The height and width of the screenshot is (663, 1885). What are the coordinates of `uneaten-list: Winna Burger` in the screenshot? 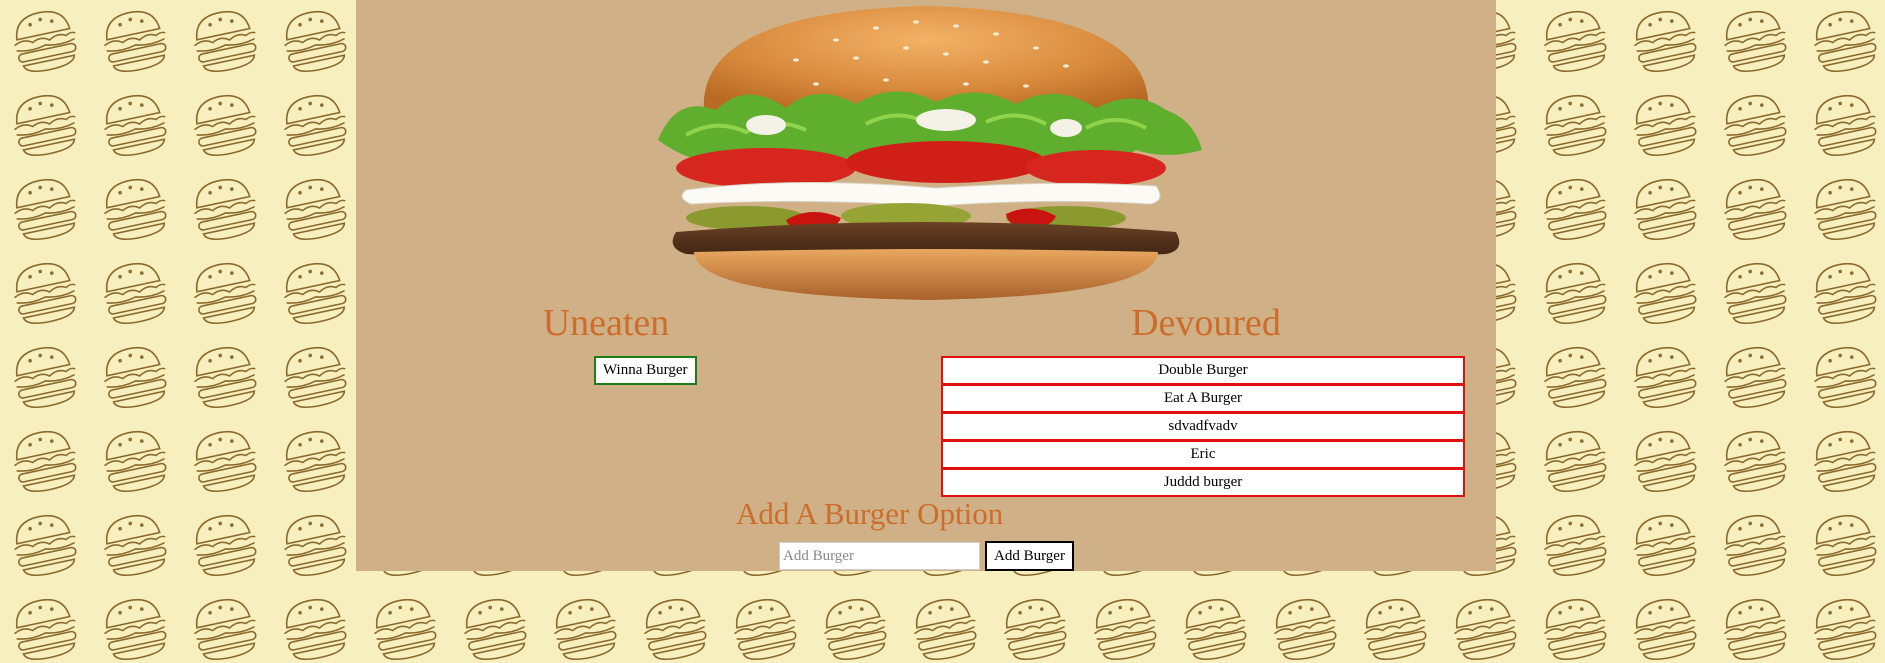 It's located at (694, 370).